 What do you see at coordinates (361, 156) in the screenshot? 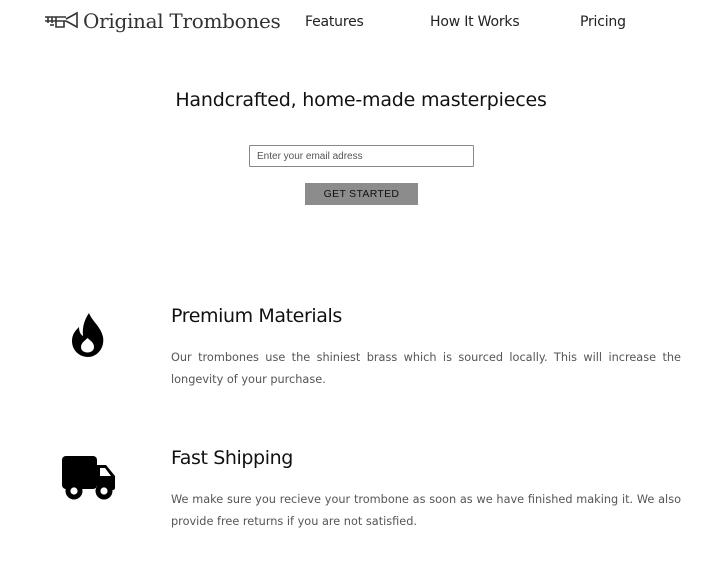
I see `email-input` at bounding box center [361, 156].